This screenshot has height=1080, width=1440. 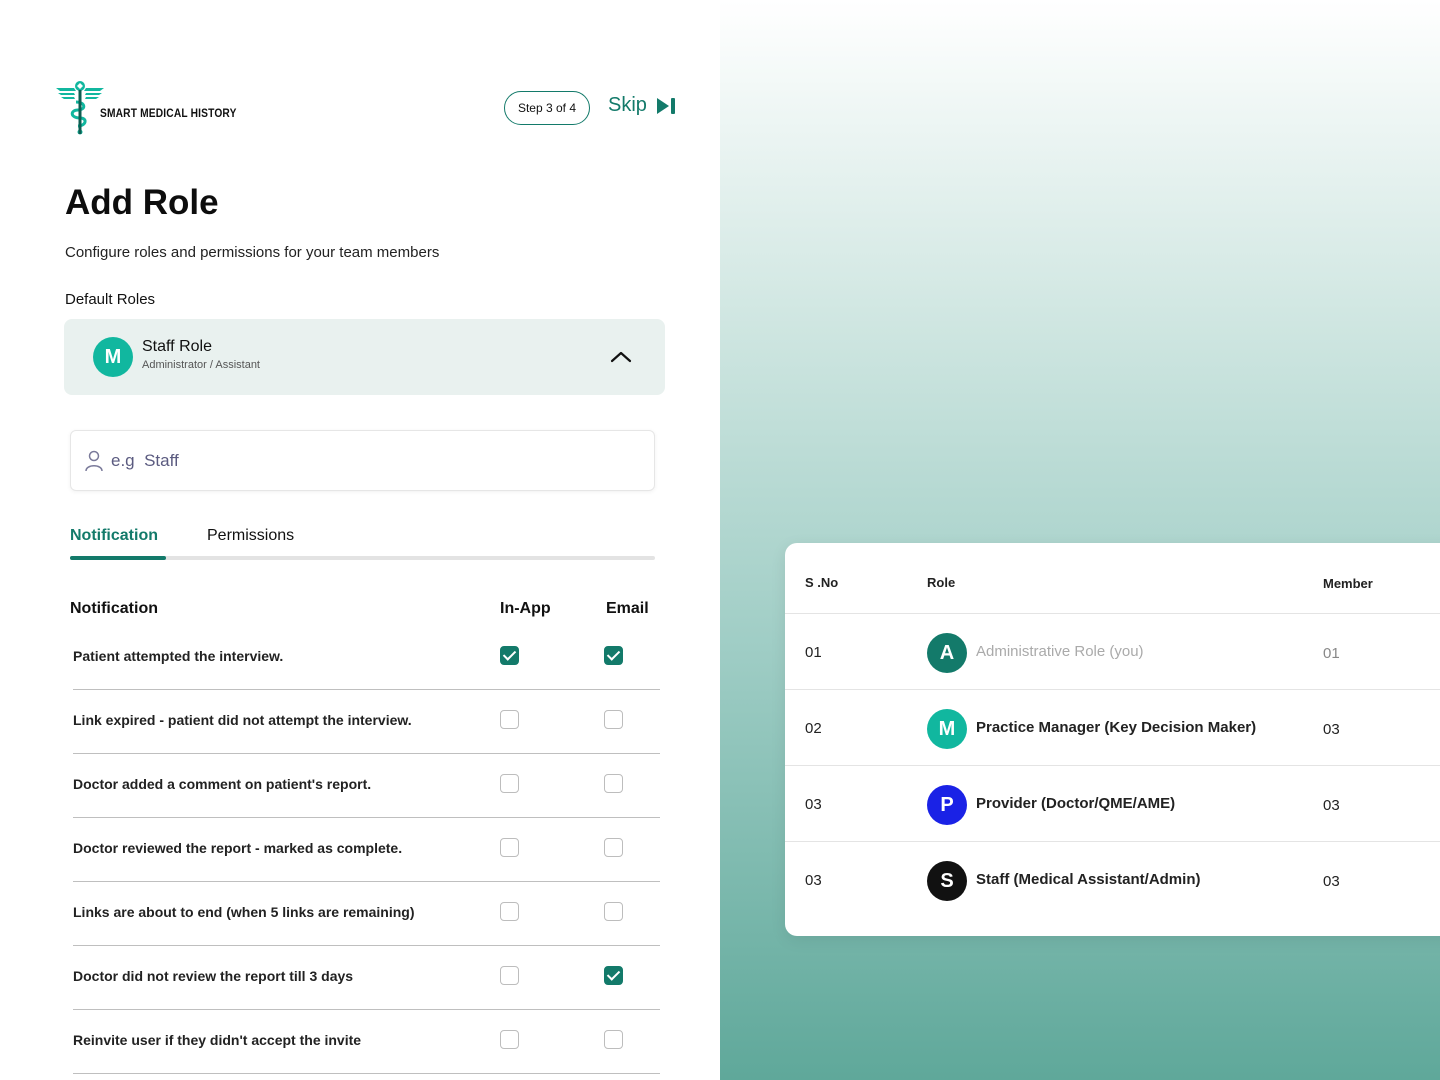 I want to click on role-name: Provider (Doctor/QME/AME), so click(x=1076, y=803).